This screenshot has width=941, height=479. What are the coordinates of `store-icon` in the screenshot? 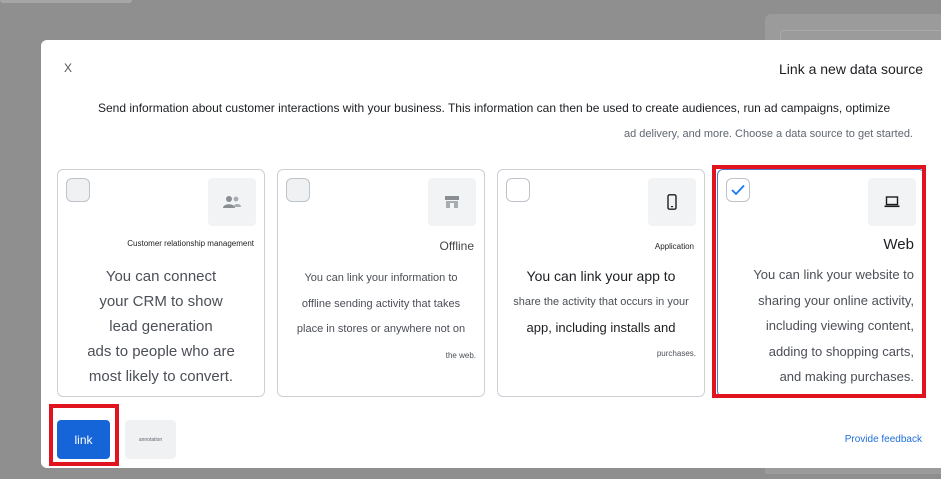 It's located at (452, 202).